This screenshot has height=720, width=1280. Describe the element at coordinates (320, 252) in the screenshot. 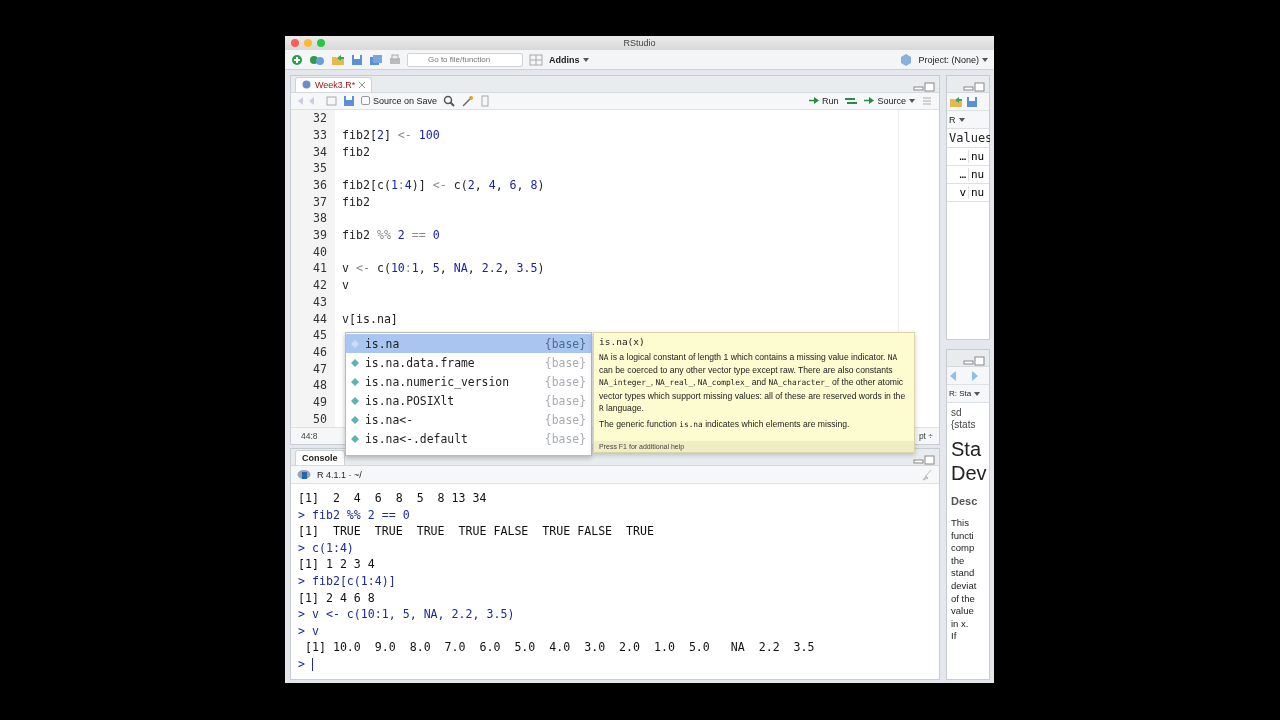

I see `line-number: 40` at that location.